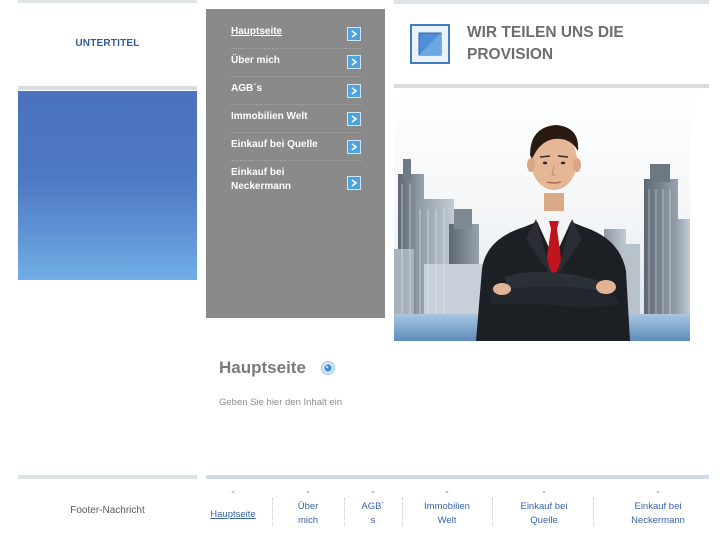 The image size is (727, 545). I want to click on footer-nav-label: AGB´, so click(373, 506).